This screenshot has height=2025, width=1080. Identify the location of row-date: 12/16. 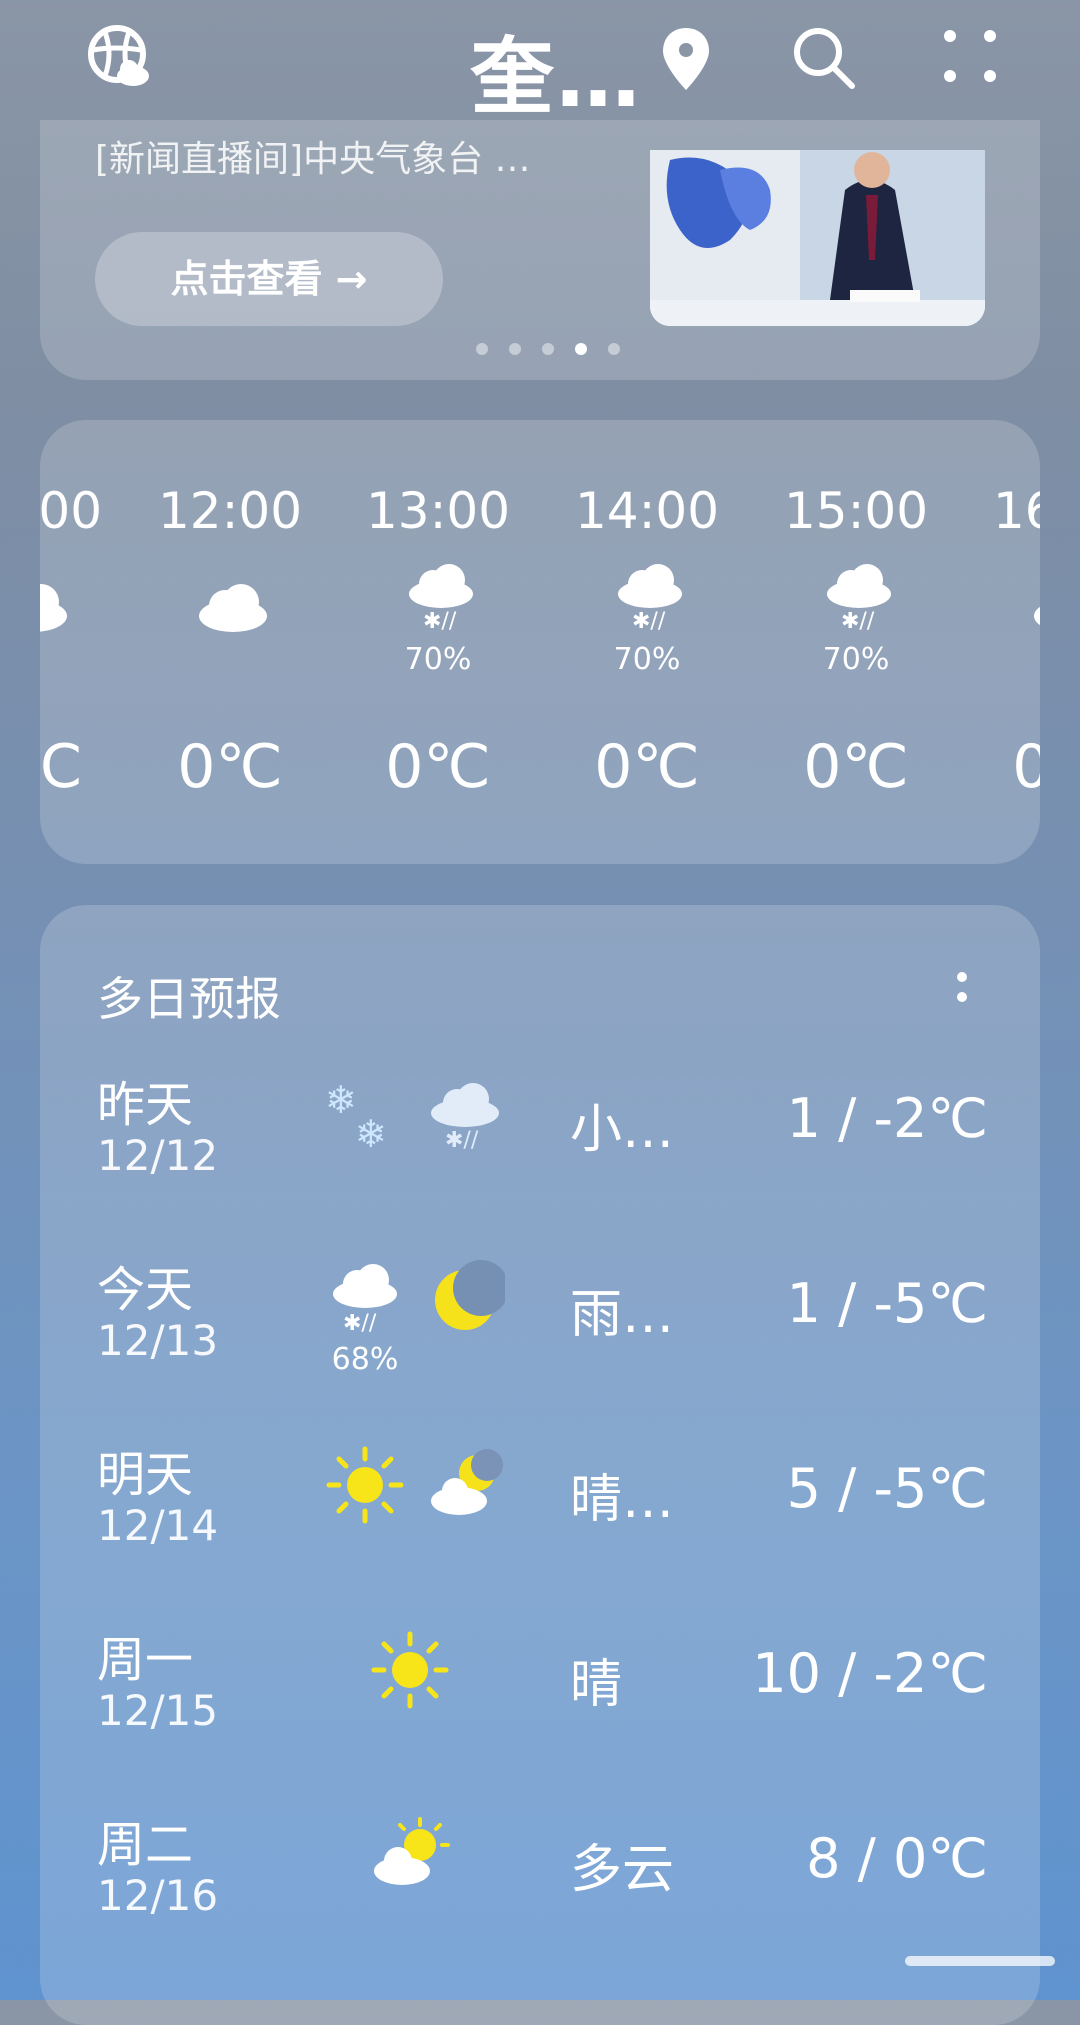
(158, 1895).